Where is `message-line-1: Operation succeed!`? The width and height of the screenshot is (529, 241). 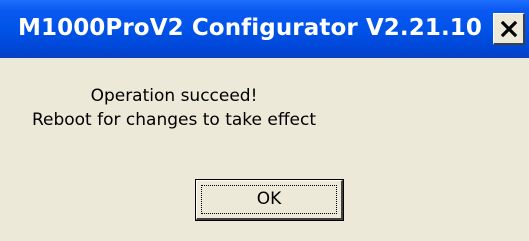
message-line-1: Operation succeed! is located at coordinates (174, 96).